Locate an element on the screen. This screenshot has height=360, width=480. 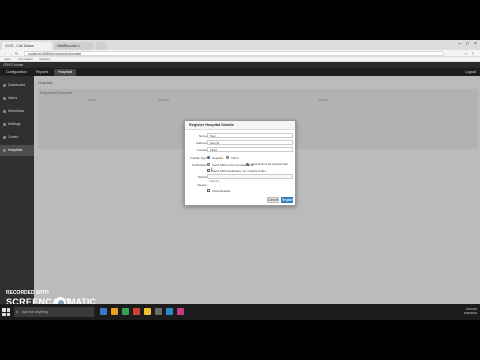
notify-sms-radio is located at coordinates (208, 164).